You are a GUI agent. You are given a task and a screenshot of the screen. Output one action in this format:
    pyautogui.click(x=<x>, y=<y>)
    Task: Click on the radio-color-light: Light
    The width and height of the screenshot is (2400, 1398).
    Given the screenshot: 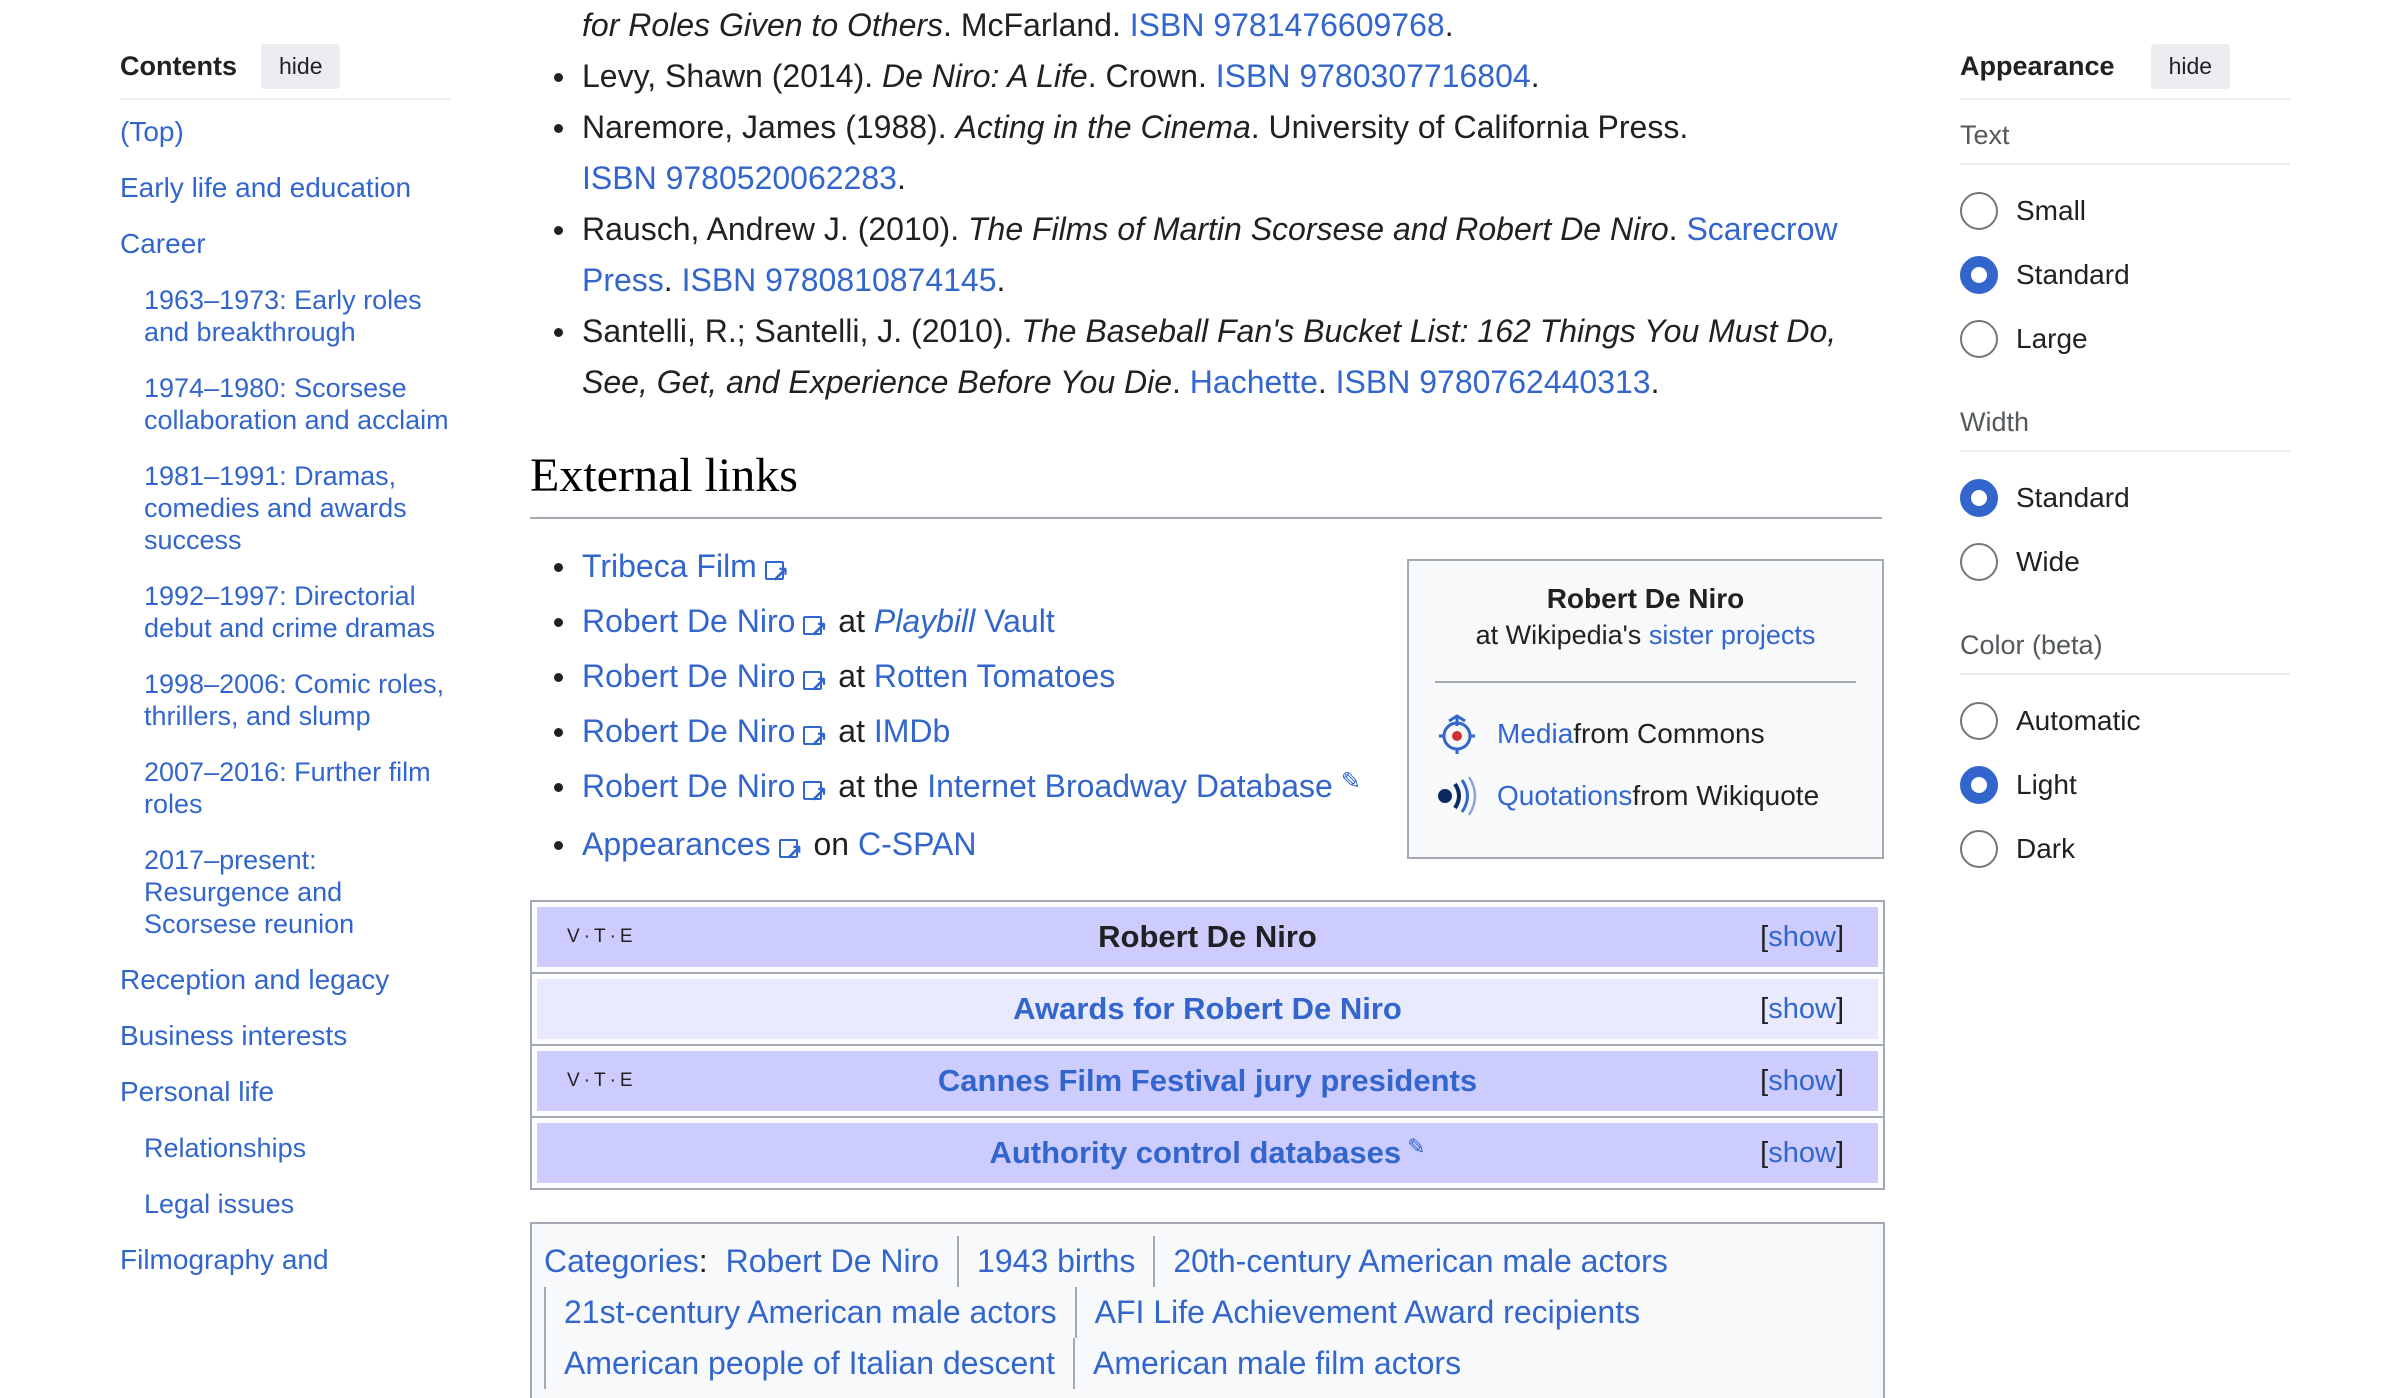 What is the action you would take?
    pyautogui.click(x=2125, y=785)
    